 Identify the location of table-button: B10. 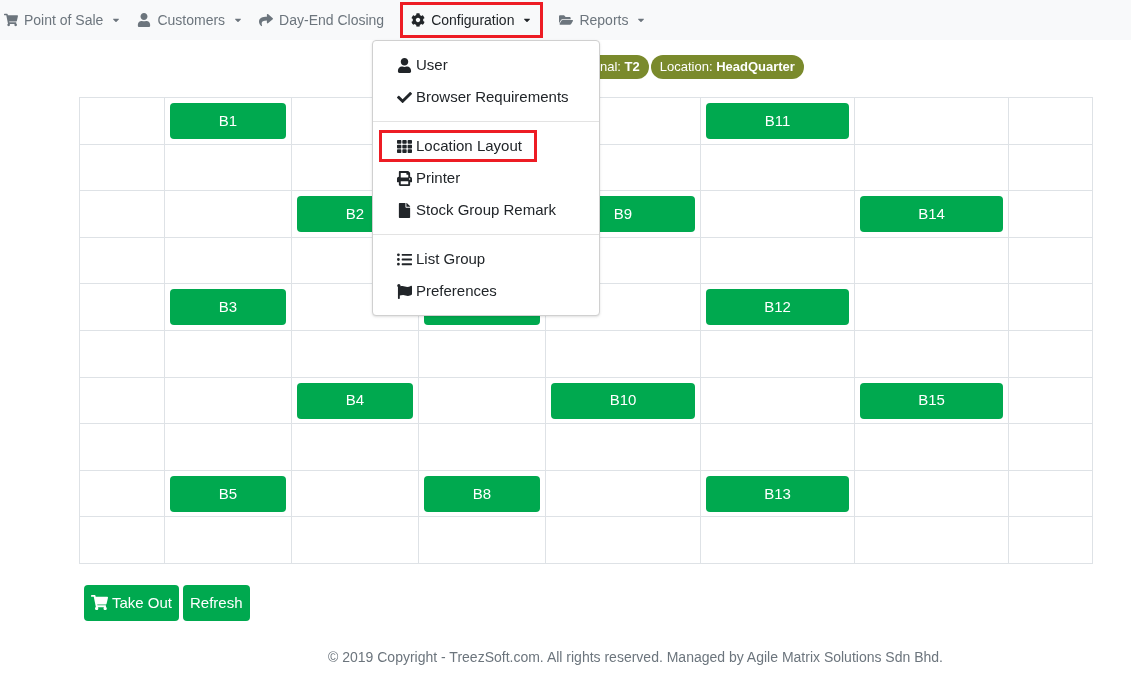
(623, 400).